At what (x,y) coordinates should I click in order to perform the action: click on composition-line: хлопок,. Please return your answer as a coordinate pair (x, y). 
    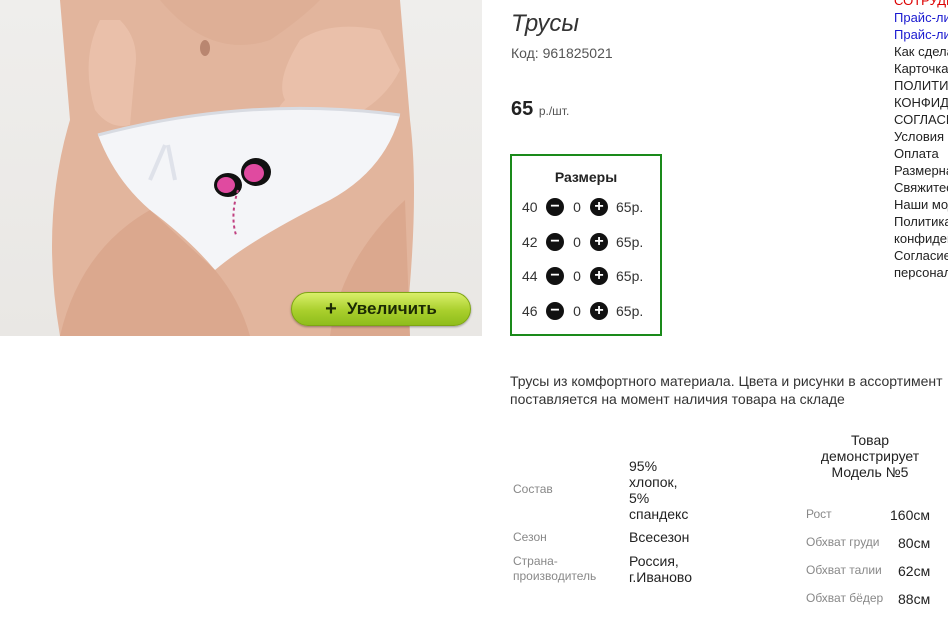
    Looking at the image, I should click on (653, 482).